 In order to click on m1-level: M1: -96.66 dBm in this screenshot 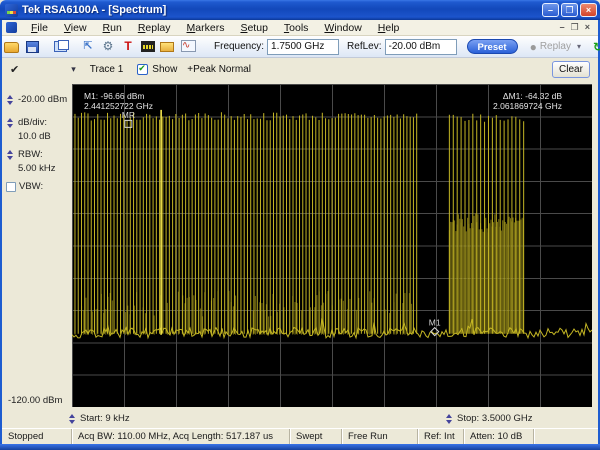, I will do `click(114, 96)`.